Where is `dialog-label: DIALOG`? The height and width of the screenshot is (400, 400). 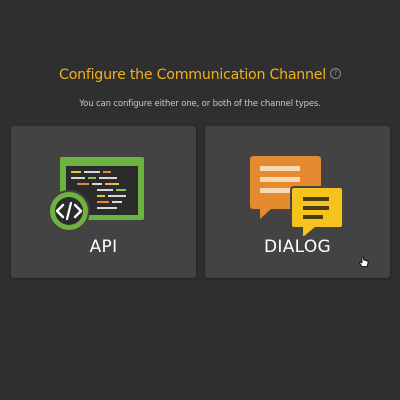
dialog-label: DIALOG is located at coordinates (297, 247).